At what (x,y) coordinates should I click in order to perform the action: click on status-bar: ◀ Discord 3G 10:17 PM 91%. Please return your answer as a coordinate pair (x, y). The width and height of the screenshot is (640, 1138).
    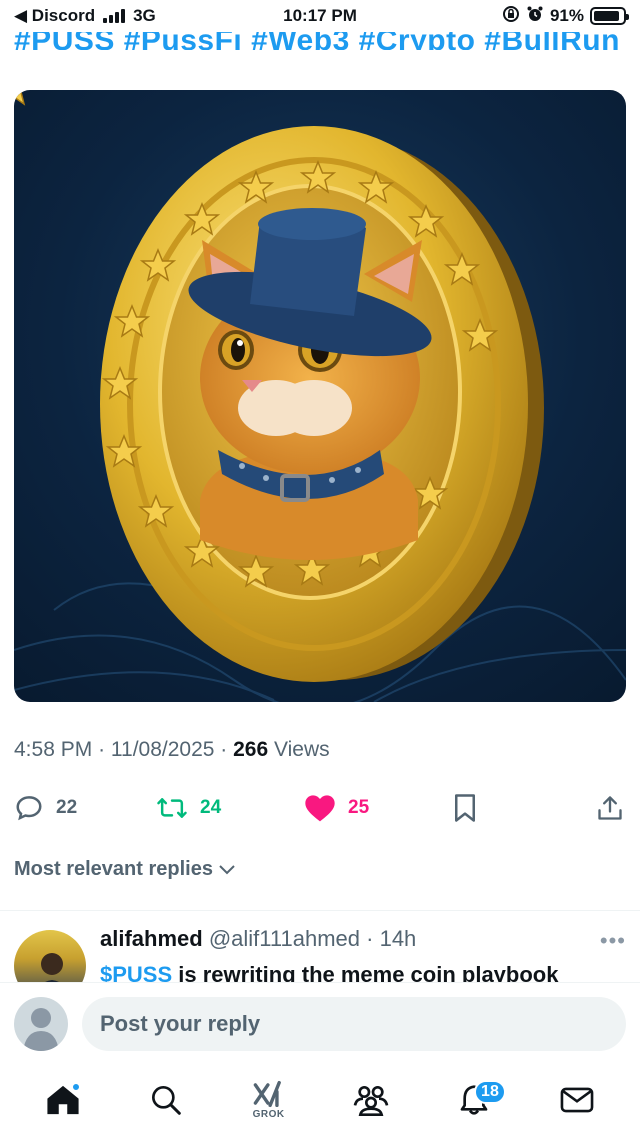
    Looking at the image, I should click on (320, 16).